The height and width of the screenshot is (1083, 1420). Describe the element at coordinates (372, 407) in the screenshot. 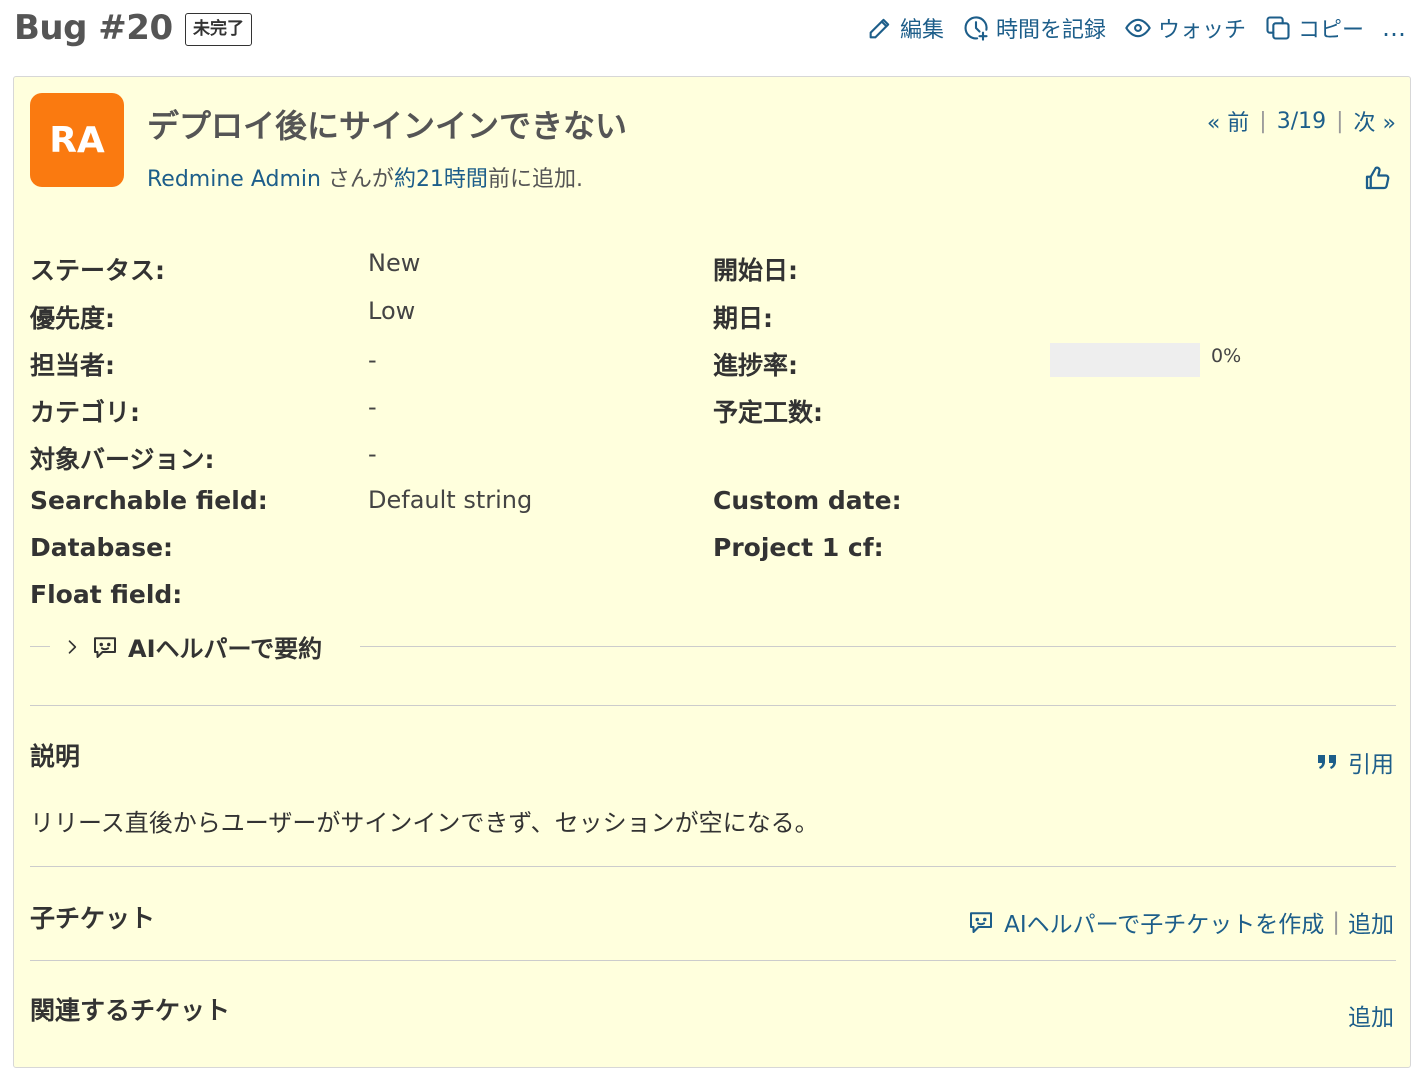

I see `category-value: -` at that location.